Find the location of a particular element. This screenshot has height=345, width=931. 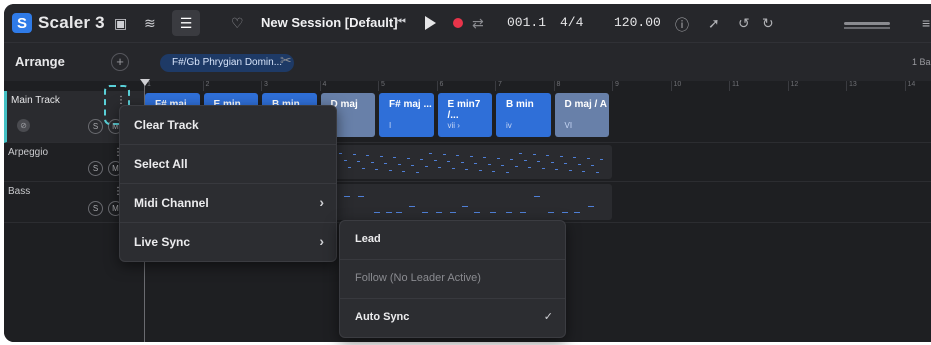

ruler-bar-number: 14 is located at coordinates (911, 84).